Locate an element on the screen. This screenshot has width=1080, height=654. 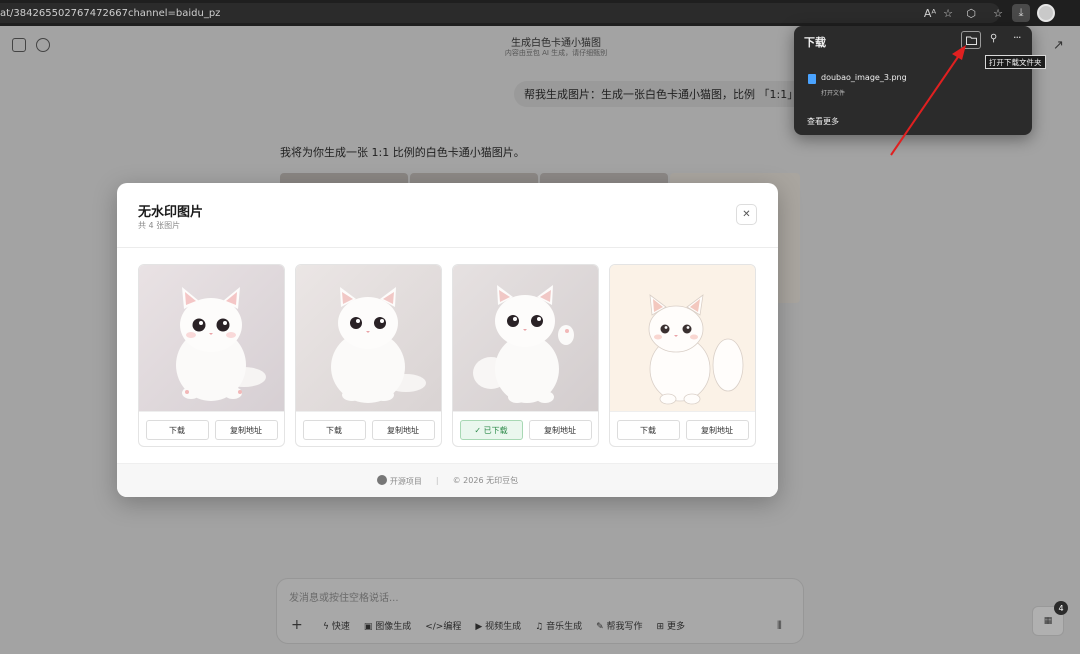
code-icon: </> is located at coordinates (434, 627).